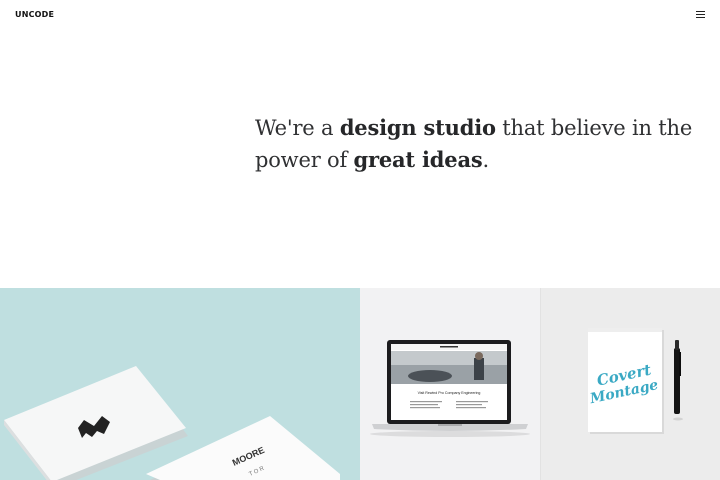 This screenshot has width=720, height=480. I want to click on laptop-screen-heading: Visit Rewind Pro Company Engineering, so click(449, 393).